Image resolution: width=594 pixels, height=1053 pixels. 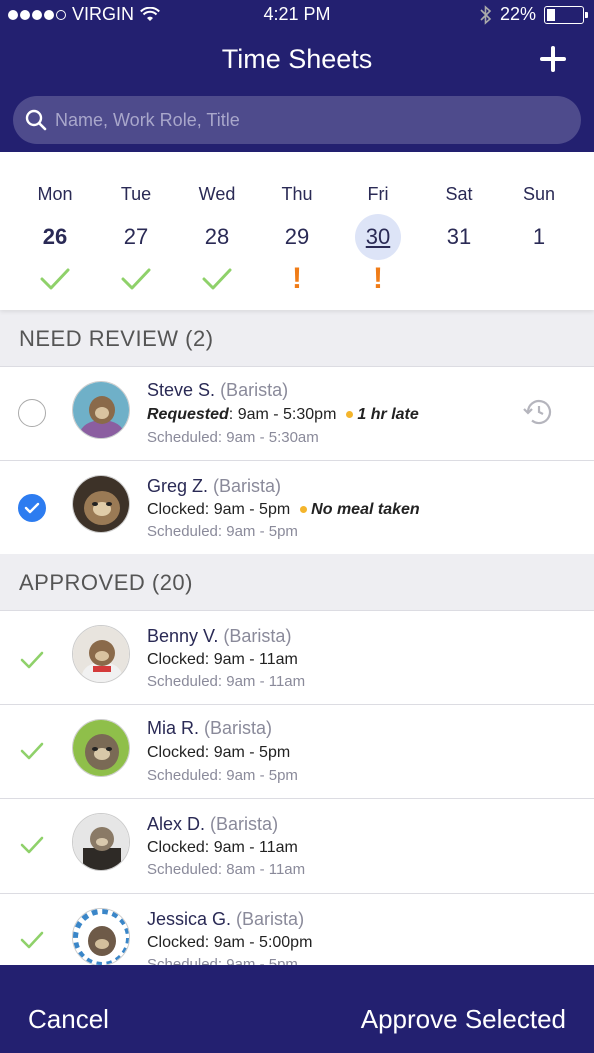 What do you see at coordinates (282, 414) in the screenshot?
I see `request-time: : 9am - 5:30pm` at bounding box center [282, 414].